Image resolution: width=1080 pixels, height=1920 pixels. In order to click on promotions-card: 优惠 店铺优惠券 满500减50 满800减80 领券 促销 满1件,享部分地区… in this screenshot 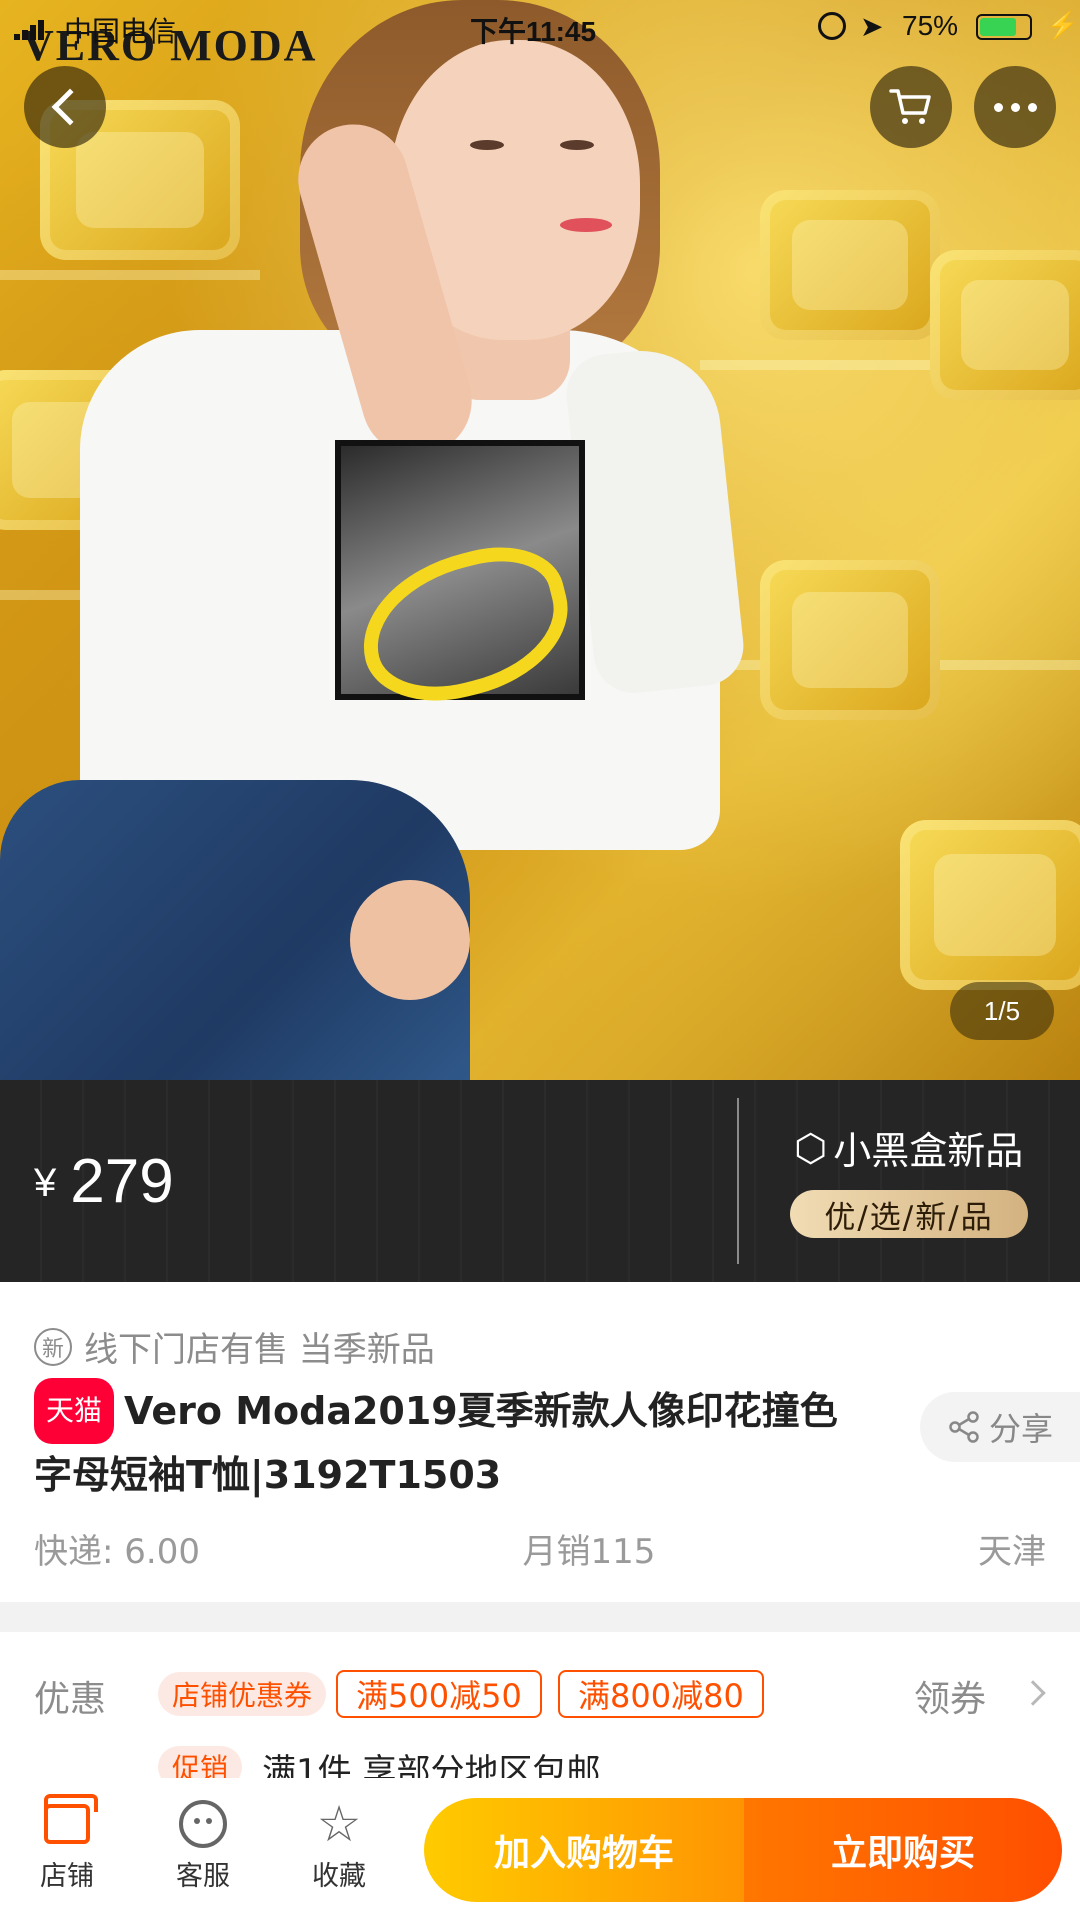, I will do `click(540, 1717)`.